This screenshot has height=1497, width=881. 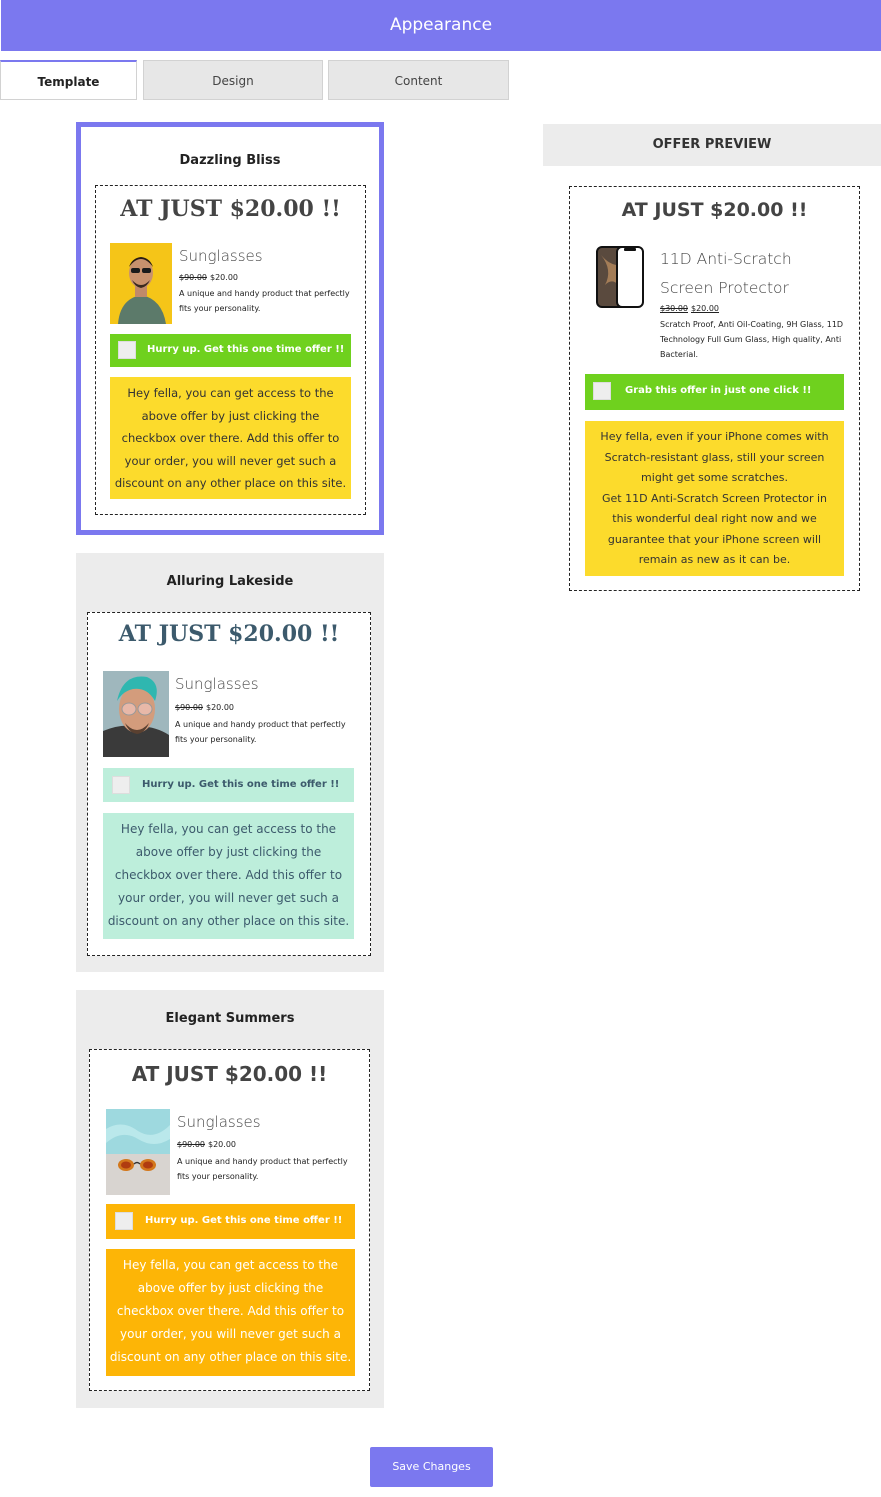 What do you see at coordinates (431, 1467) in the screenshot?
I see `save-changes-button: Save Changes` at bounding box center [431, 1467].